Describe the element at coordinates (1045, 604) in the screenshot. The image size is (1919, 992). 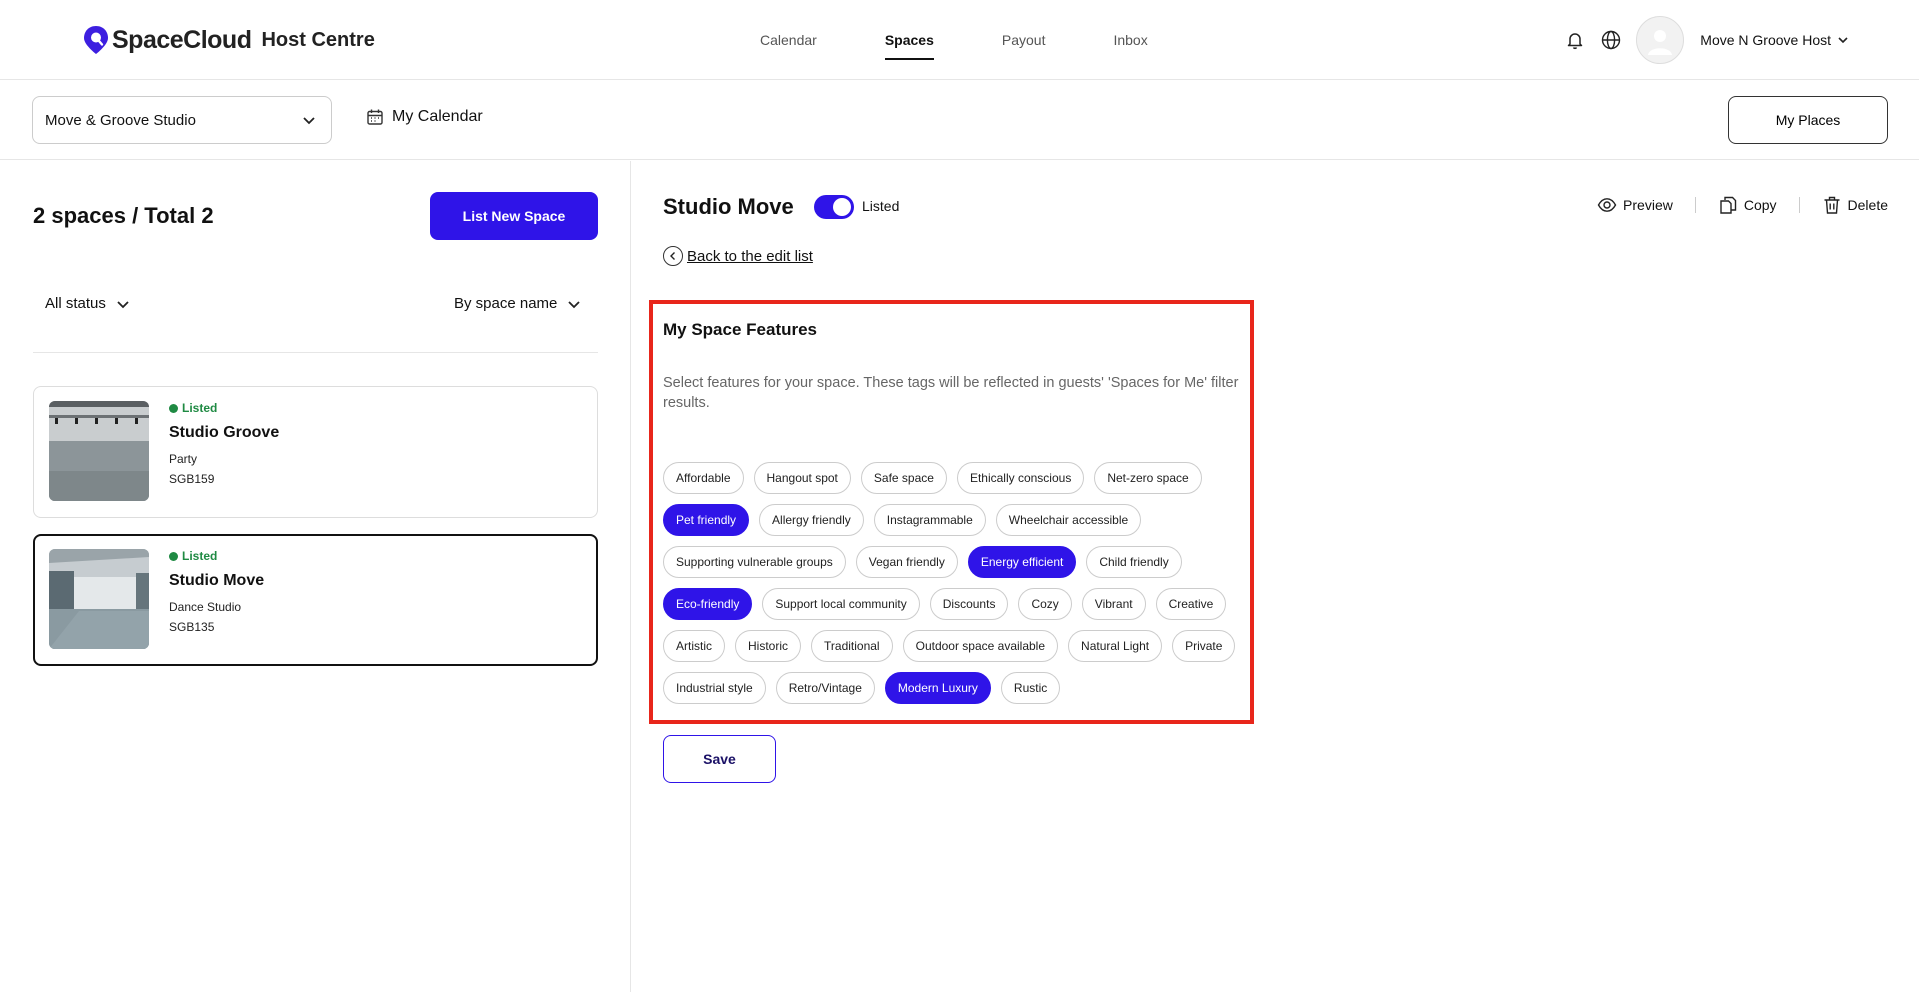
I see `feature-tag: Cozy` at that location.